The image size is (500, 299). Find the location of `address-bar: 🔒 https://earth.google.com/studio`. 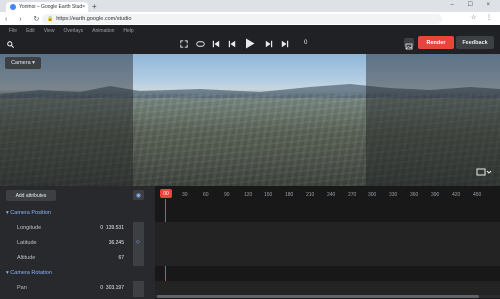

address-bar: 🔒 https://earth.google.com/studio is located at coordinates (242, 18).